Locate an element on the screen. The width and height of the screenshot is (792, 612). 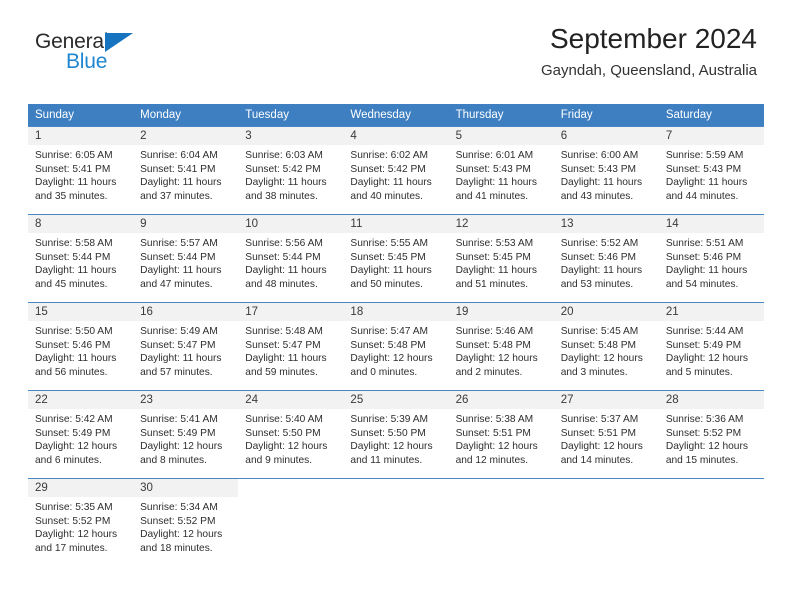
daylight-text-line2: and 38 minutes. is located at coordinates (281, 196).